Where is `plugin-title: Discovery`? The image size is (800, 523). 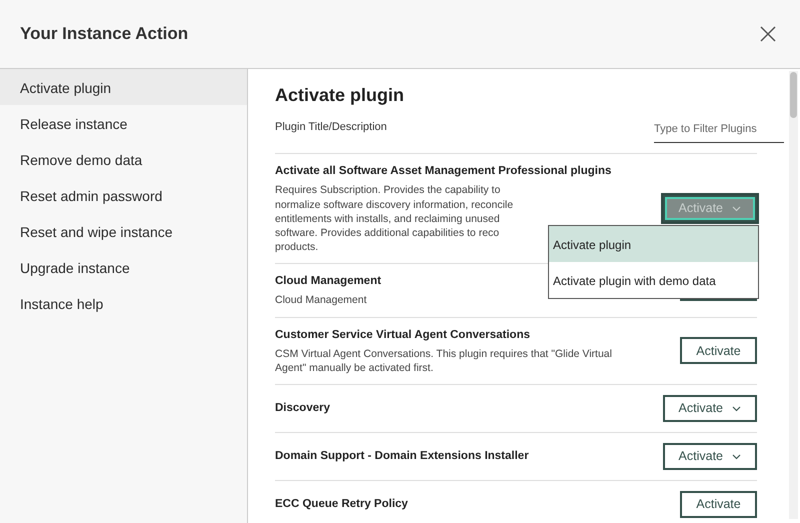
plugin-title: Discovery is located at coordinates (302, 408).